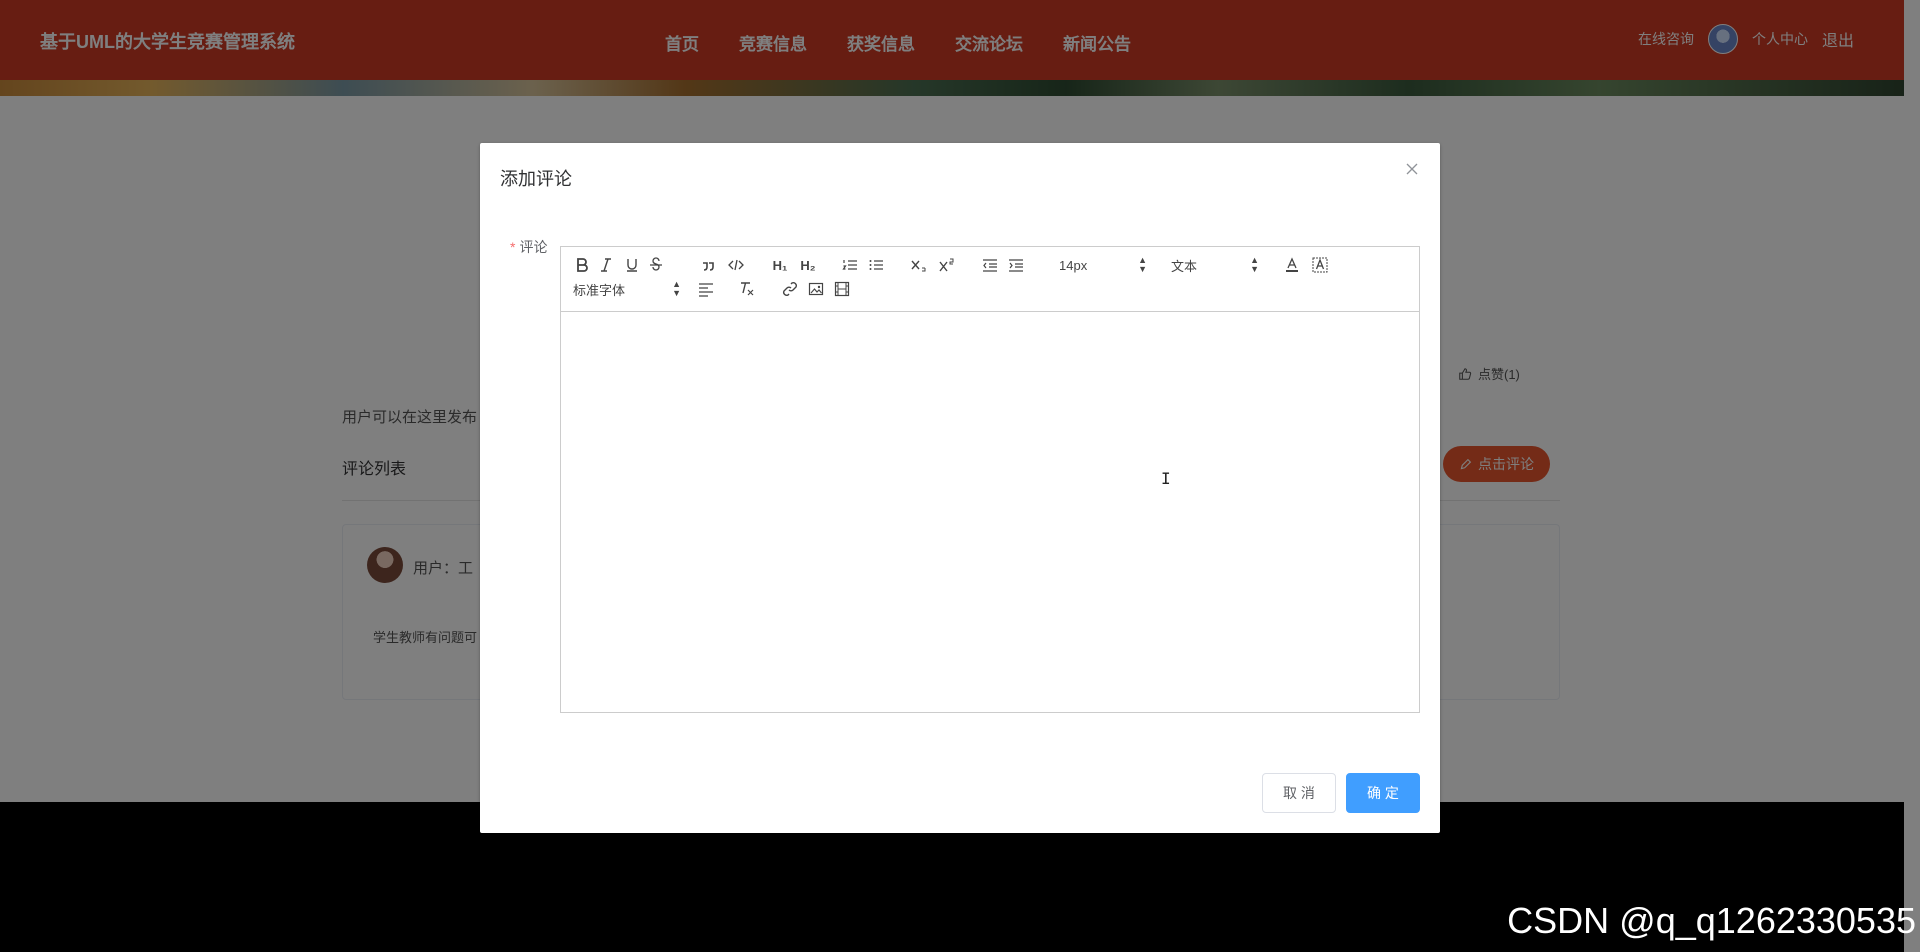 The height and width of the screenshot is (952, 1920). What do you see at coordinates (808, 265) in the screenshot?
I see `heading-2-button: H₂` at bounding box center [808, 265].